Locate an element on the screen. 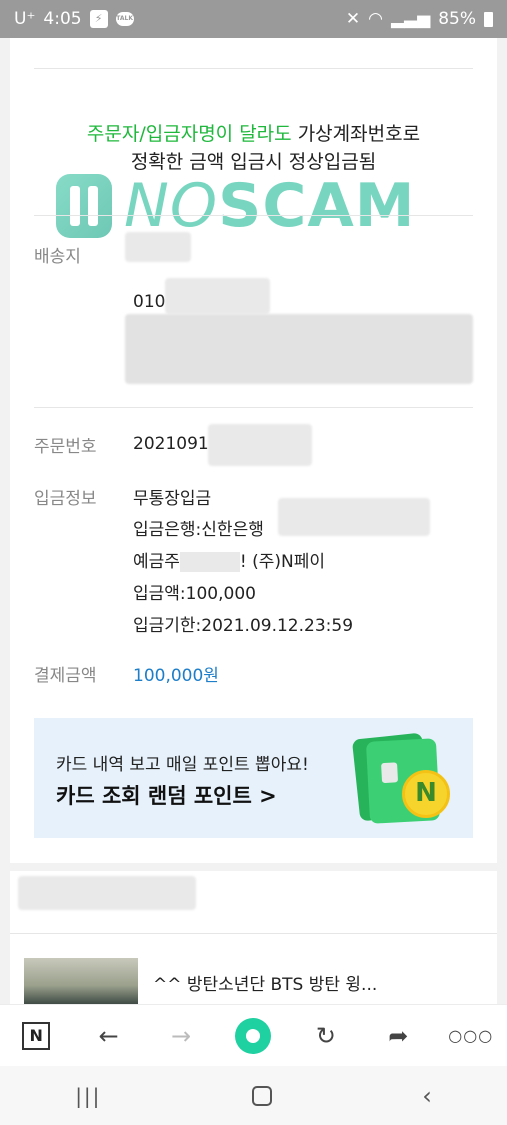 The image size is (507, 1125). redacted-name is located at coordinates (158, 247).